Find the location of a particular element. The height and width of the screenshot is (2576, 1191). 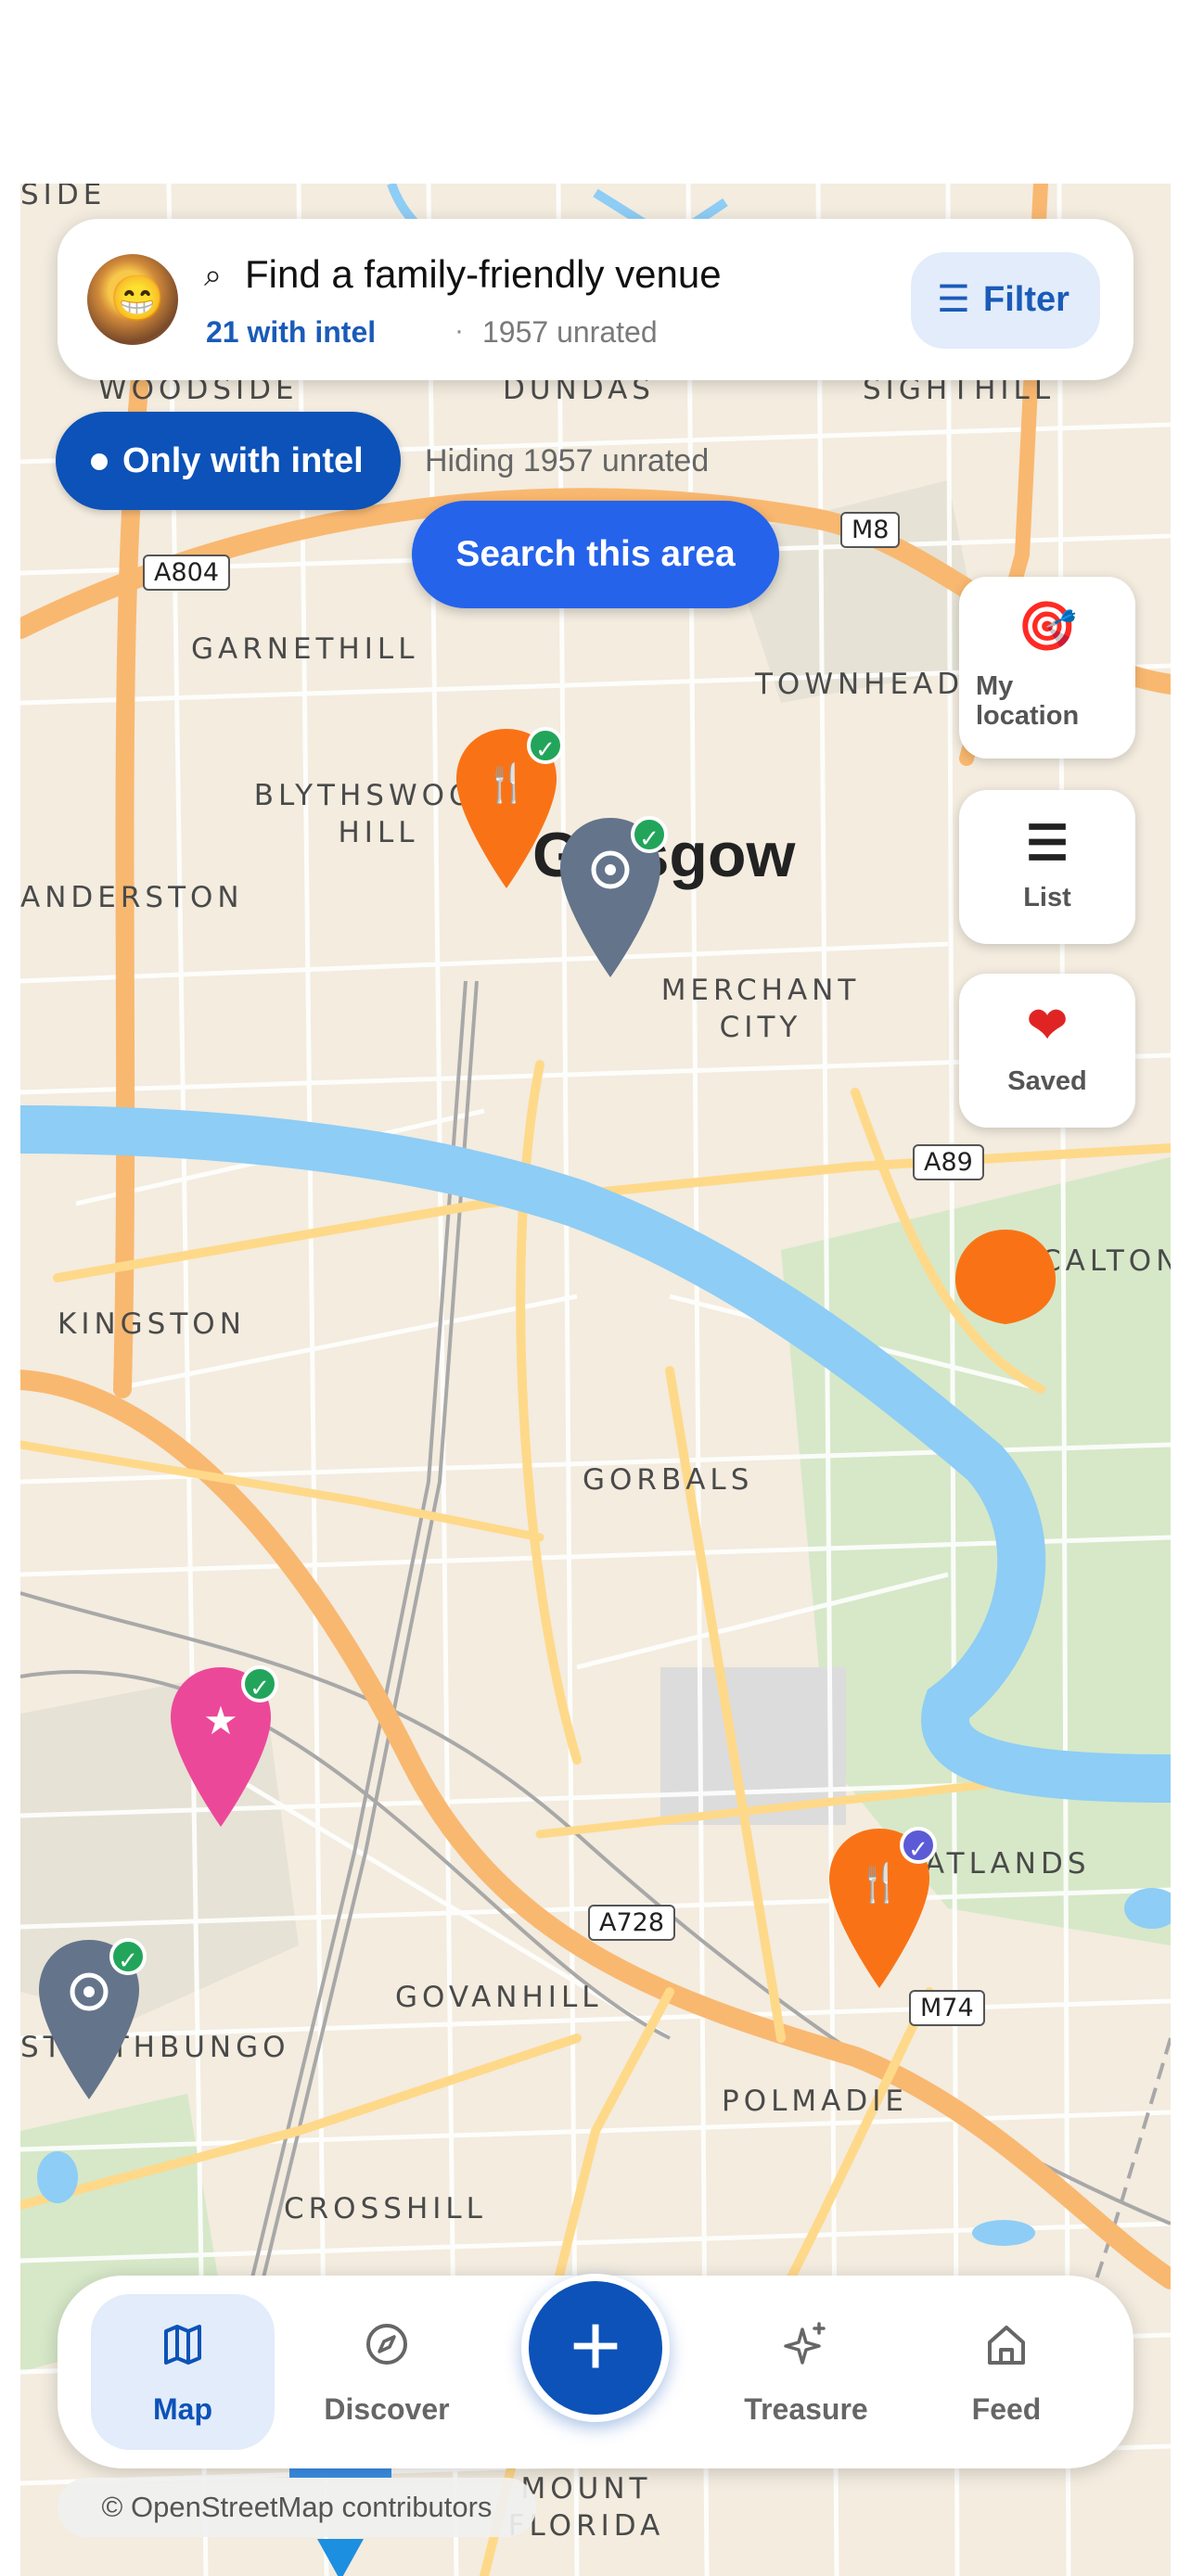

list-button: ☰ List is located at coordinates (1047, 867).